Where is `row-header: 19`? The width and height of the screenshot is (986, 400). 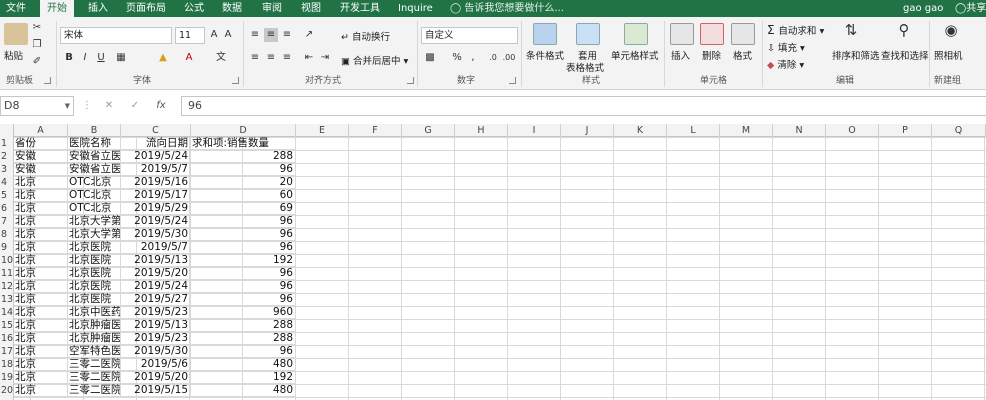
row-header: 19 is located at coordinates (7, 377).